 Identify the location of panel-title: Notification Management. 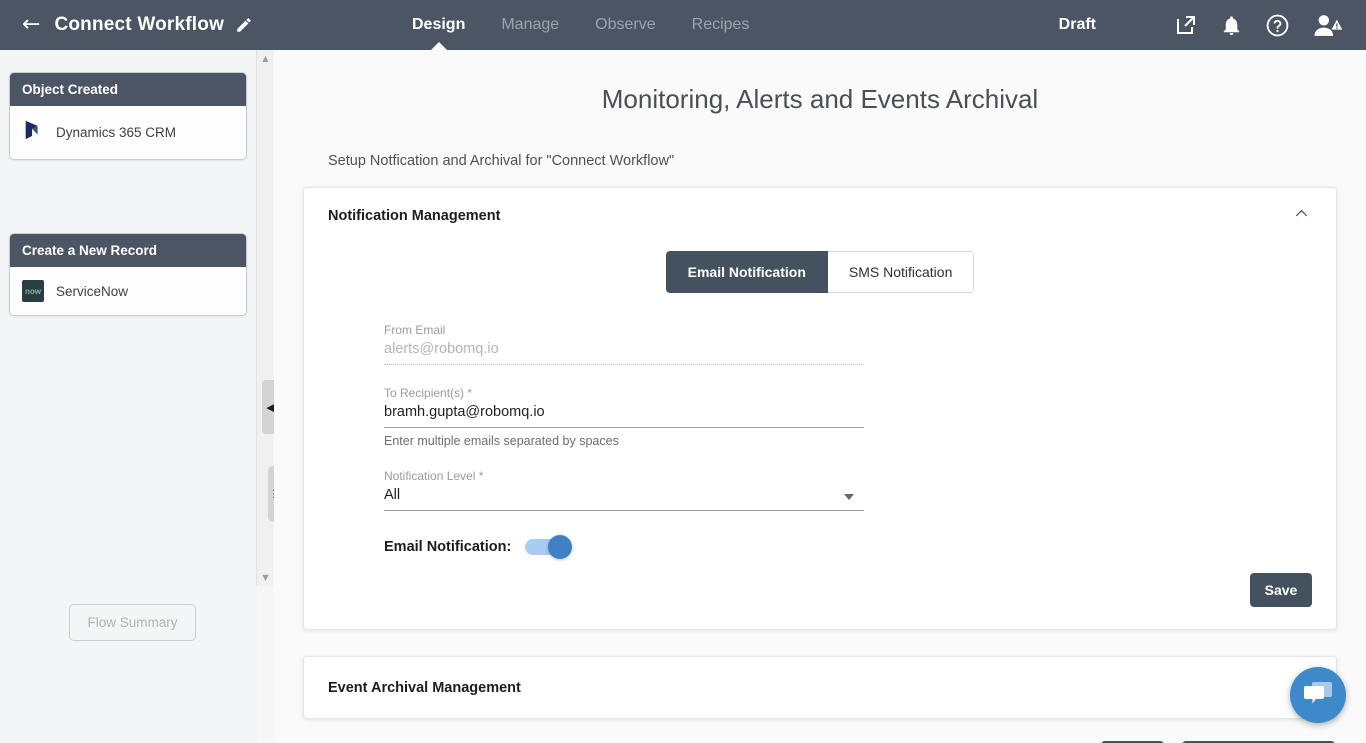
(414, 215).